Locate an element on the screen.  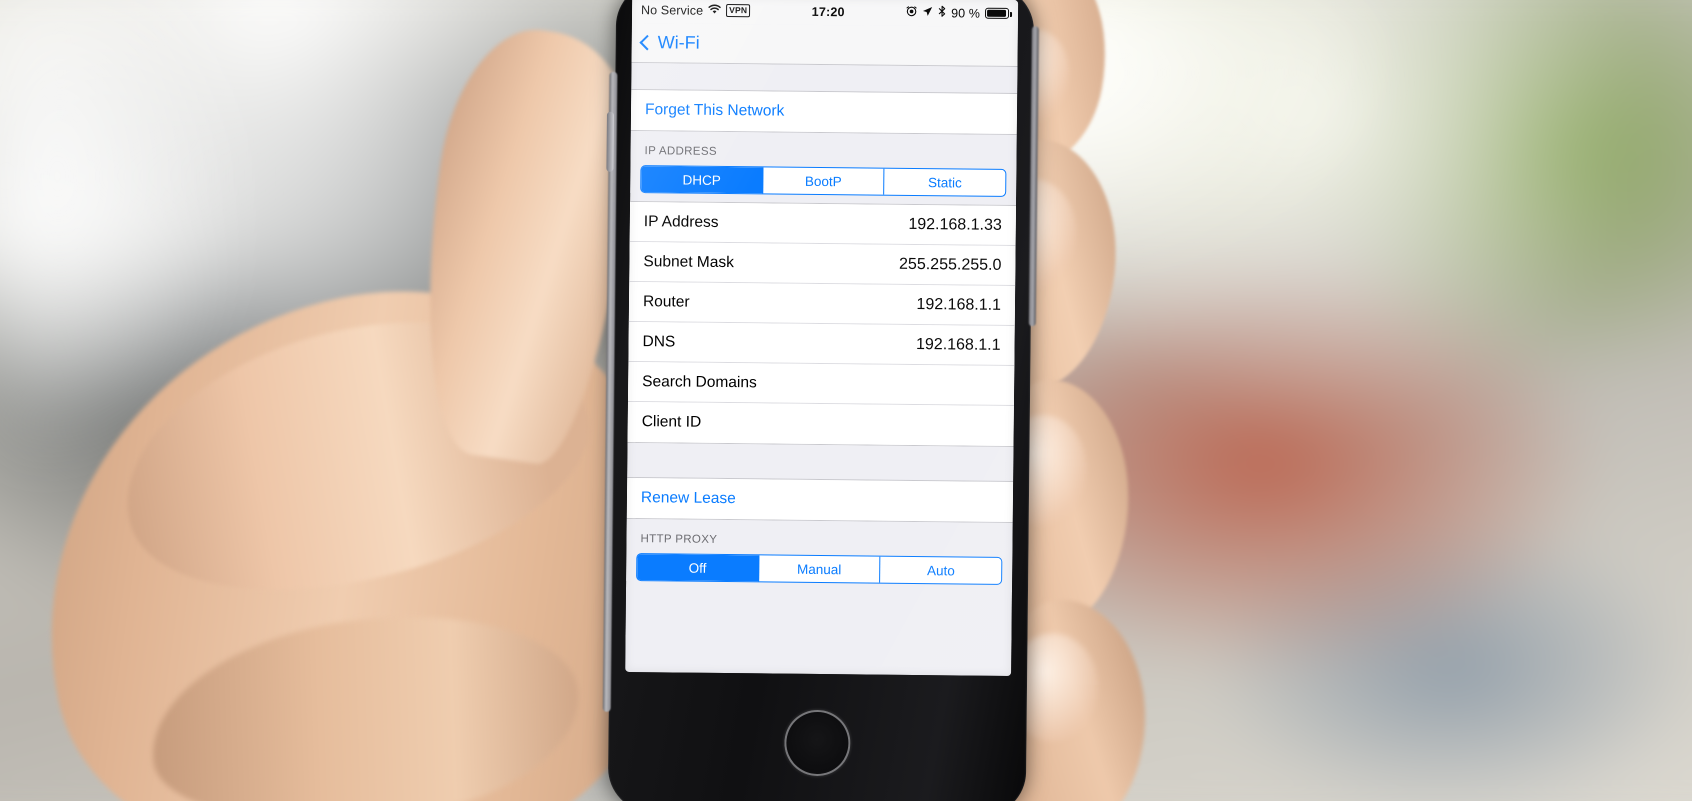
ip-mode-segmented-wrap: DHCP BootP Static is located at coordinates (823, 180).